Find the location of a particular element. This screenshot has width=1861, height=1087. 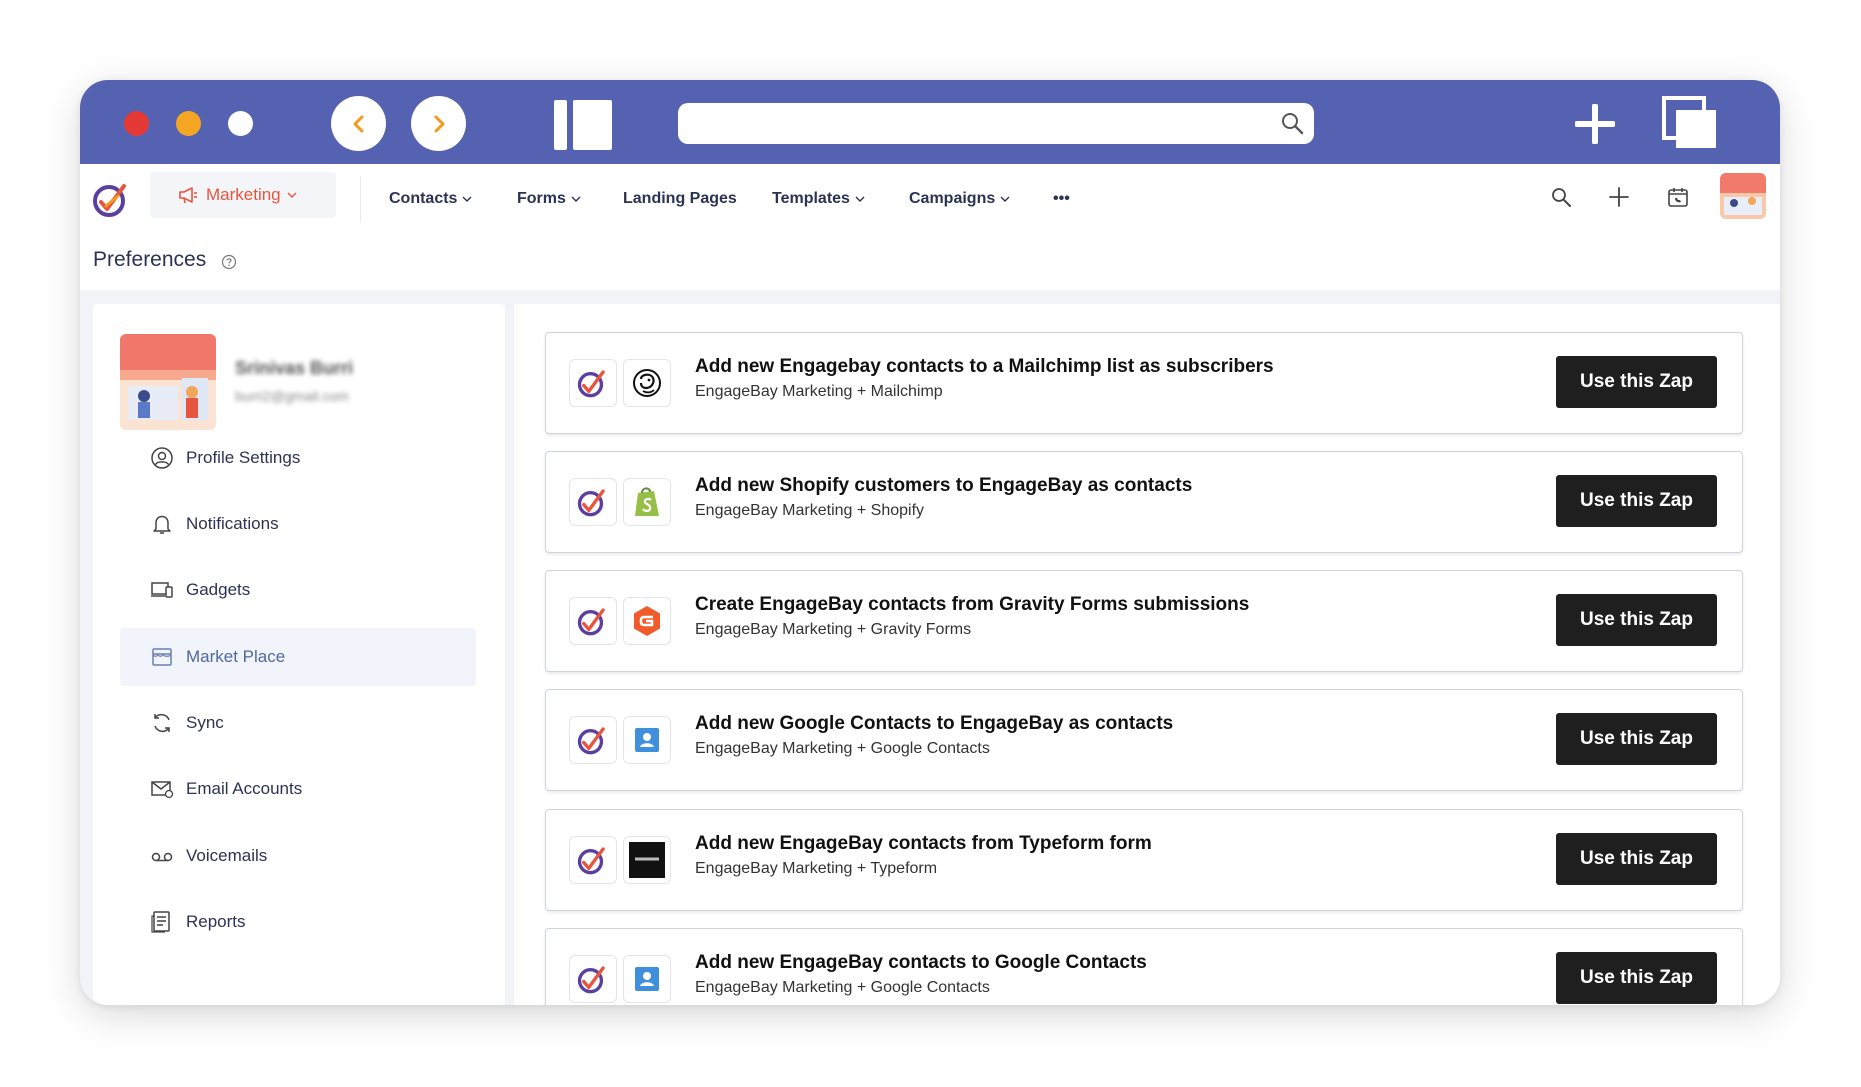

sidebar-item-label: Reports is located at coordinates (216, 921).